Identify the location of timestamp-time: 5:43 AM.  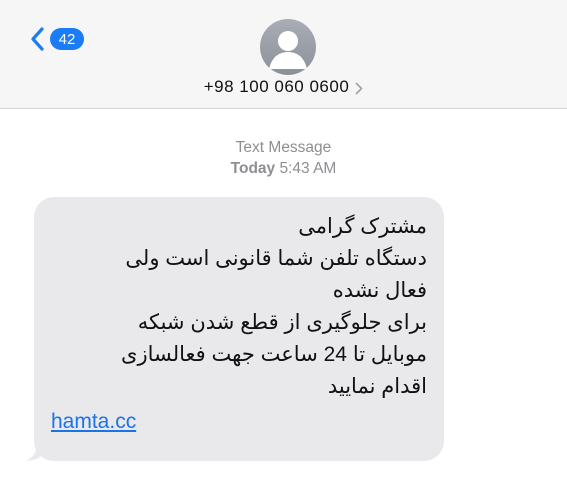
(308, 168).